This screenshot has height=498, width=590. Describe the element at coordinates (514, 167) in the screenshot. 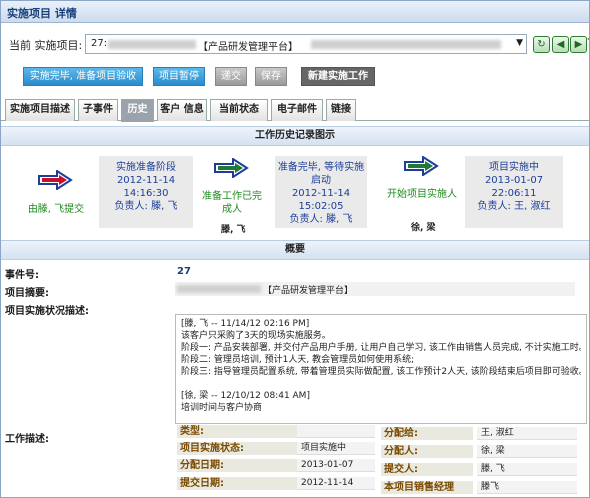

I see `stage-name: 项目实施中` at that location.